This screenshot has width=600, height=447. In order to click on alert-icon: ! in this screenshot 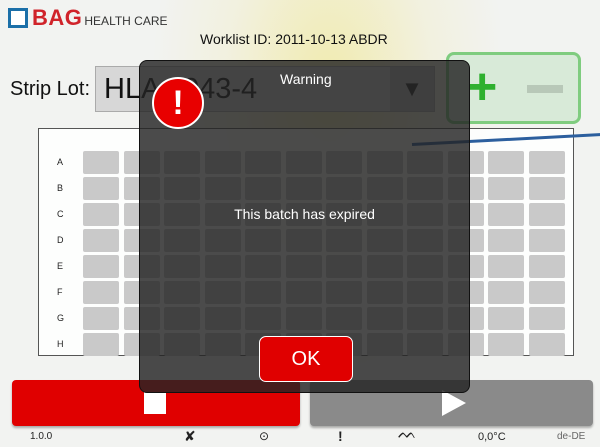, I will do `click(340, 436)`.